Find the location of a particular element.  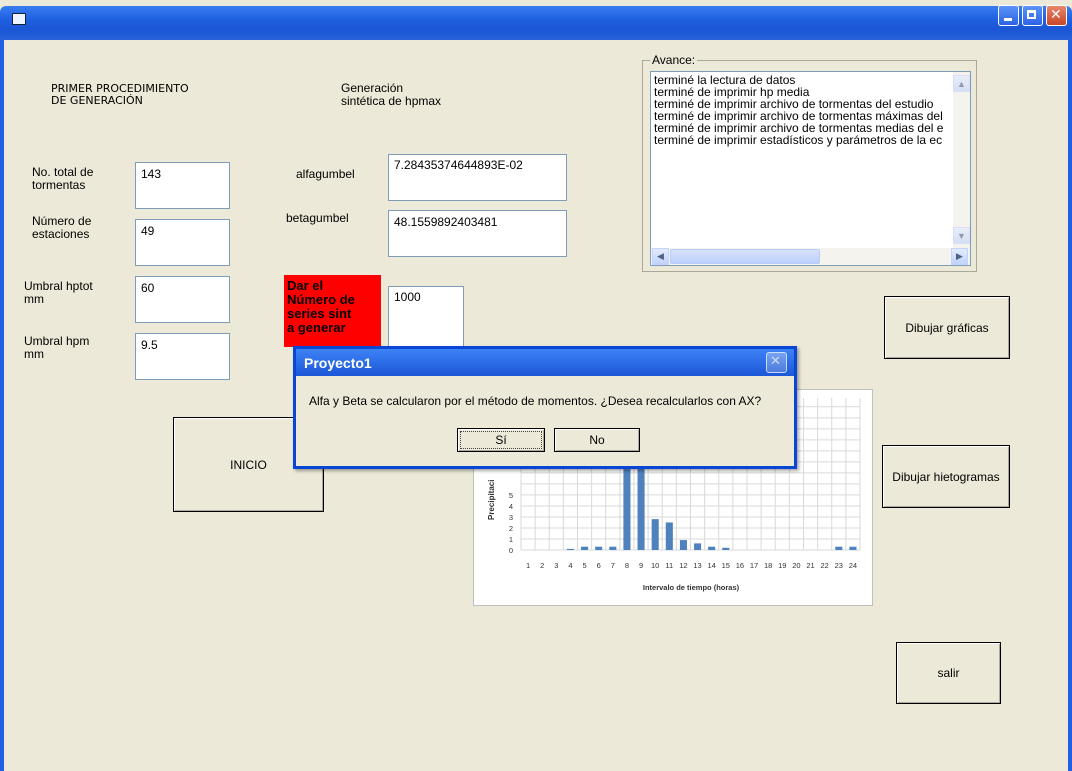

generation-title: Generación sintética de hpmax is located at coordinates (391, 94).